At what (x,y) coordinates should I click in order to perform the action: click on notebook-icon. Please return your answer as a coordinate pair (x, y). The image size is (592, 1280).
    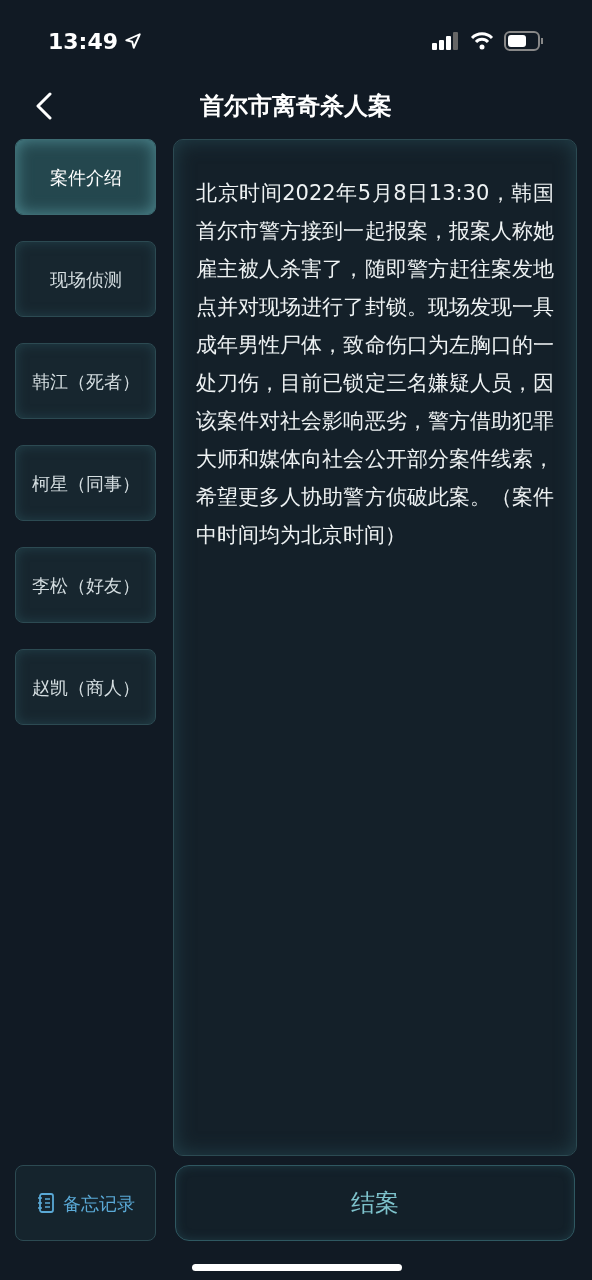
    Looking at the image, I should click on (45, 1203).